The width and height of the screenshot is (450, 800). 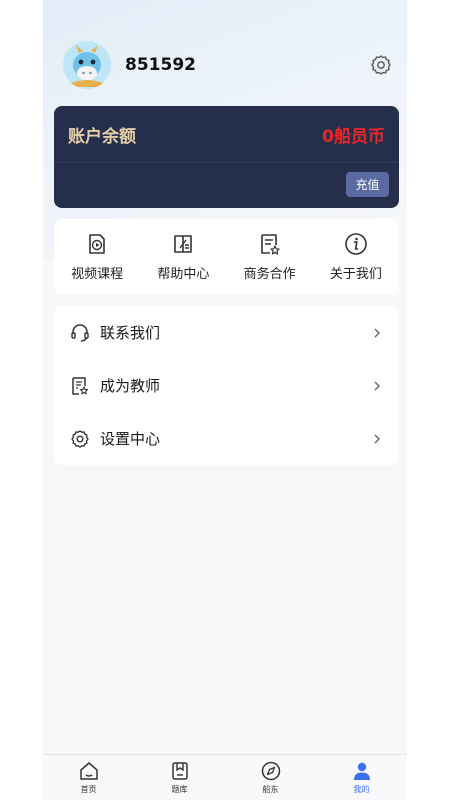 What do you see at coordinates (183, 244) in the screenshot?
I see `help-book-icon` at bounding box center [183, 244].